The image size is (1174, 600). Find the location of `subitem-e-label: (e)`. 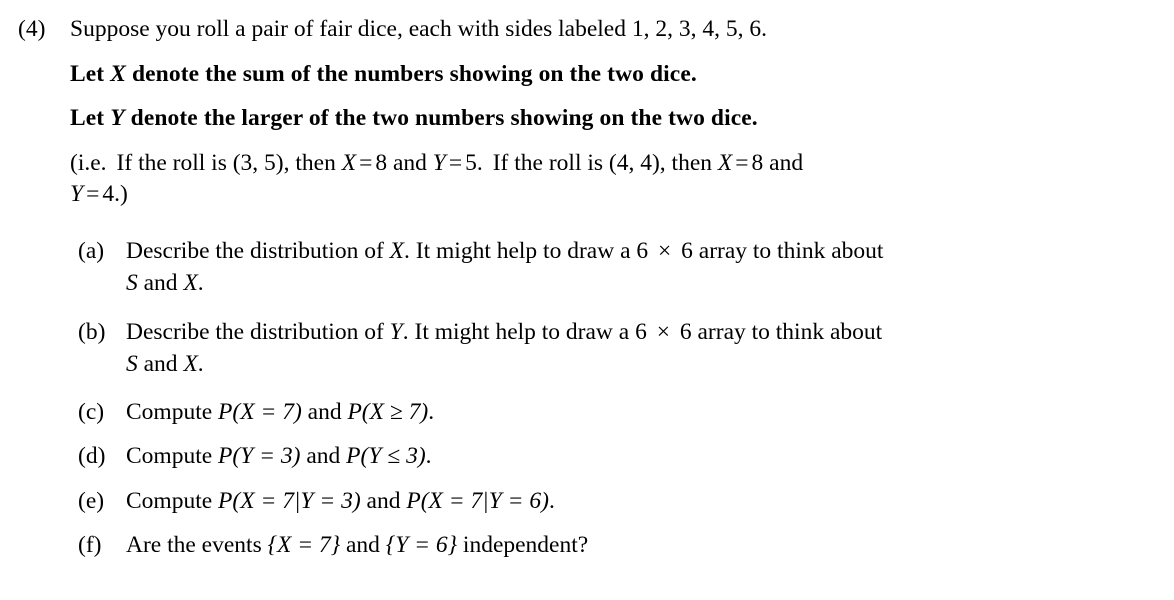

subitem-e-label: (e) is located at coordinates (91, 500).